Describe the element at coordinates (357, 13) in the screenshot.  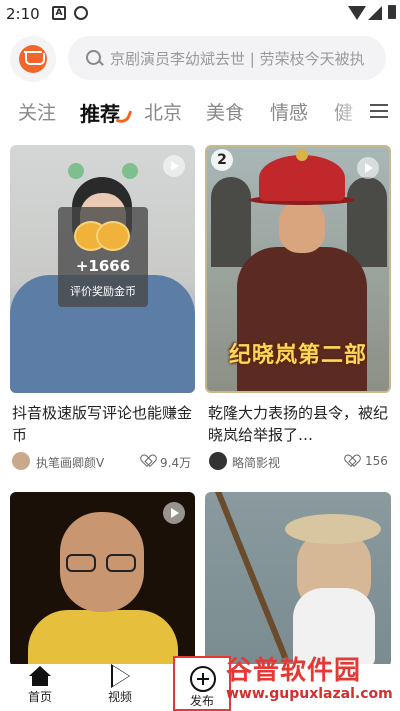
I see `wifi-icon` at that location.